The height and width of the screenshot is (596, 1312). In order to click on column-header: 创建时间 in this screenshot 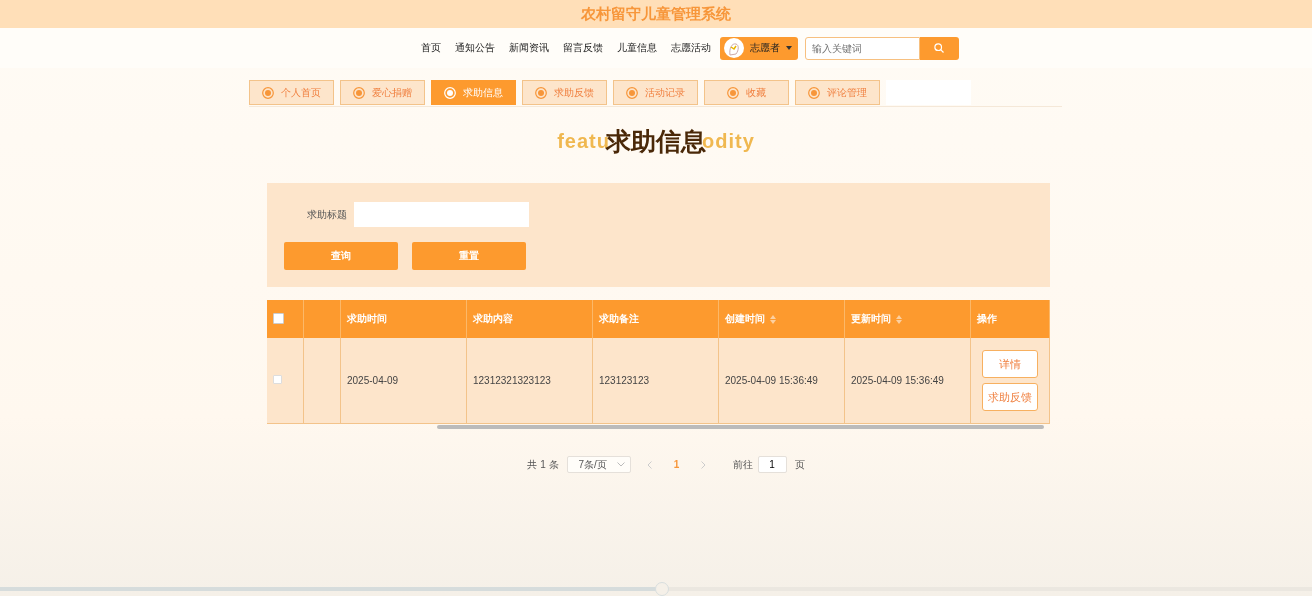, I will do `click(781, 319)`.